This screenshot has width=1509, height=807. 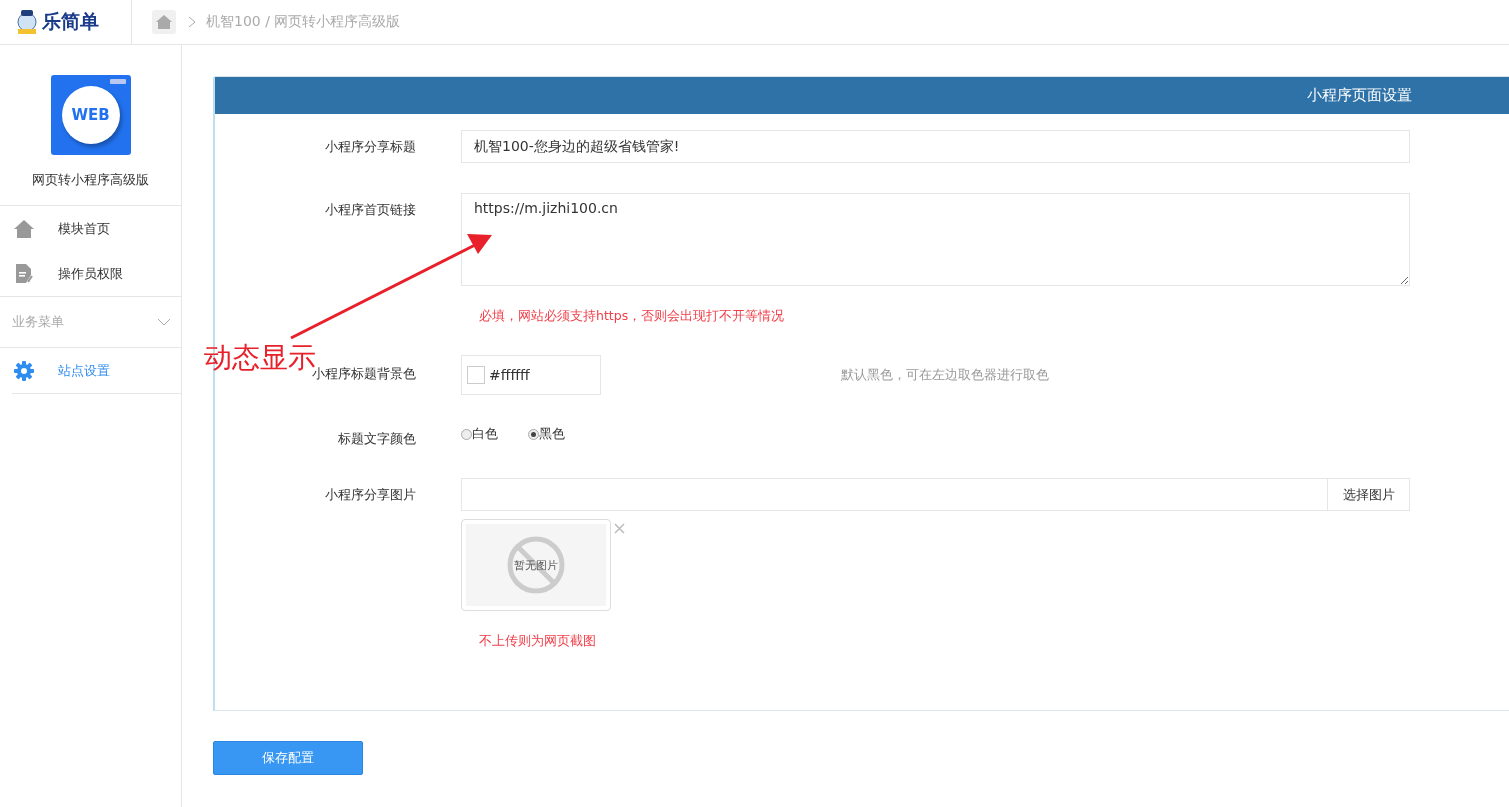 What do you see at coordinates (935, 146) in the screenshot?
I see `text-input: 机智100-您身边的超级省钱管家!` at bounding box center [935, 146].